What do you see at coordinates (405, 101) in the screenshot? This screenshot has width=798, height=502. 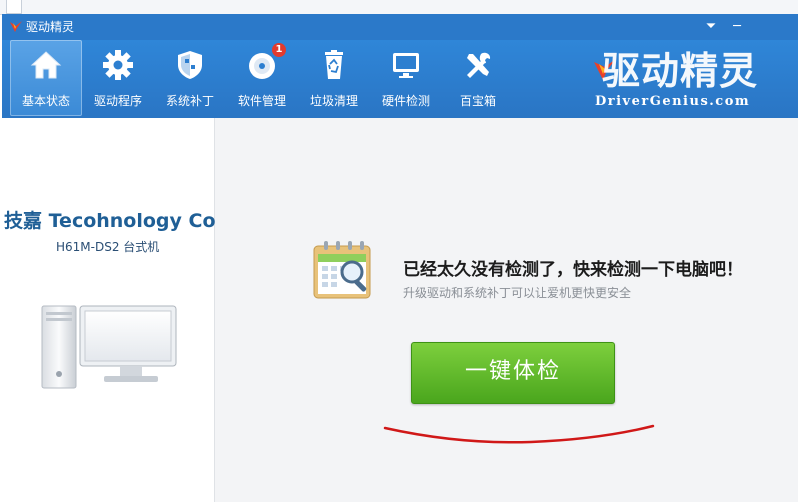 I see `toolbar-label: 硬件检测` at bounding box center [405, 101].